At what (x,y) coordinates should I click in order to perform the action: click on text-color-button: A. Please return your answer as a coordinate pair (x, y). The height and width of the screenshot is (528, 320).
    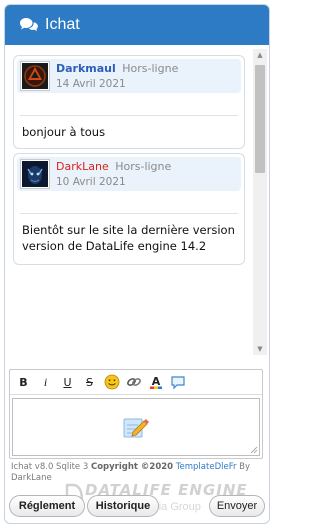
    Looking at the image, I should click on (155, 382).